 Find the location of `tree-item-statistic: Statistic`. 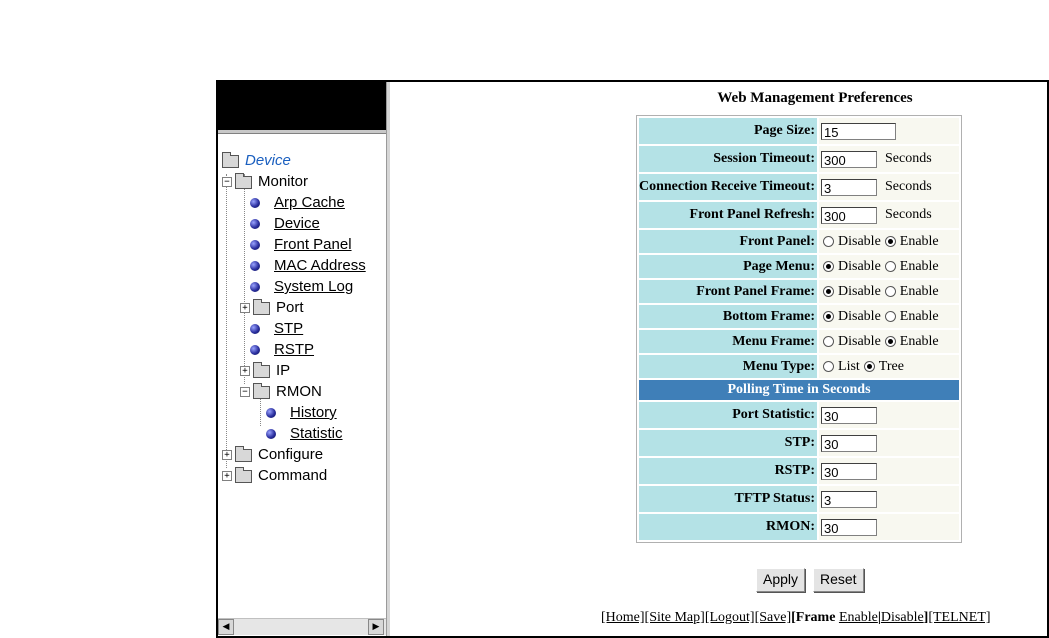

tree-item-statistic: Statistic is located at coordinates (304, 433).